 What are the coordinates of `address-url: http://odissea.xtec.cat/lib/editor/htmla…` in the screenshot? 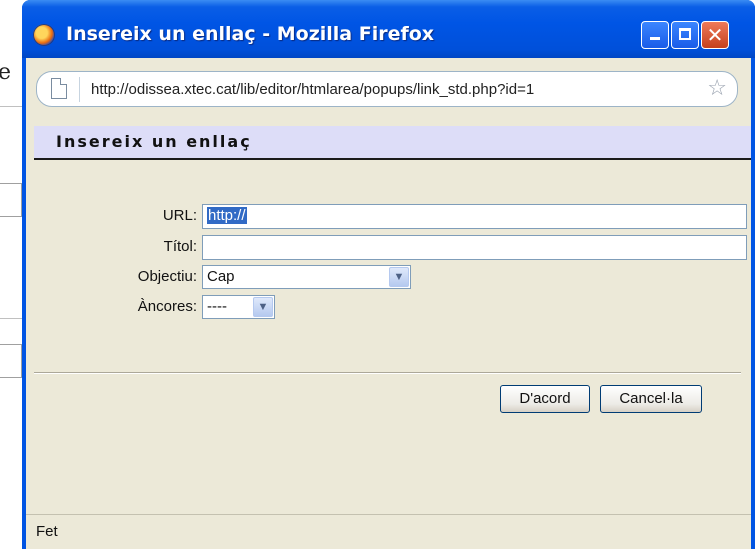 It's located at (312, 89).